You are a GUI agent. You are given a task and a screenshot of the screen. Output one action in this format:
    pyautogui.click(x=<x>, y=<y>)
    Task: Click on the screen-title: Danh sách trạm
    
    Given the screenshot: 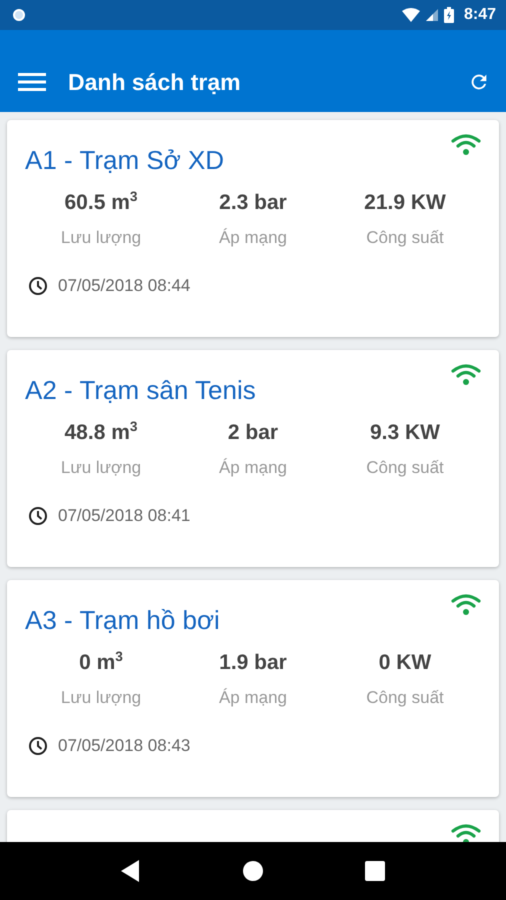 What is the action you would take?
    pyautogui.click(x=155, y=82)
    